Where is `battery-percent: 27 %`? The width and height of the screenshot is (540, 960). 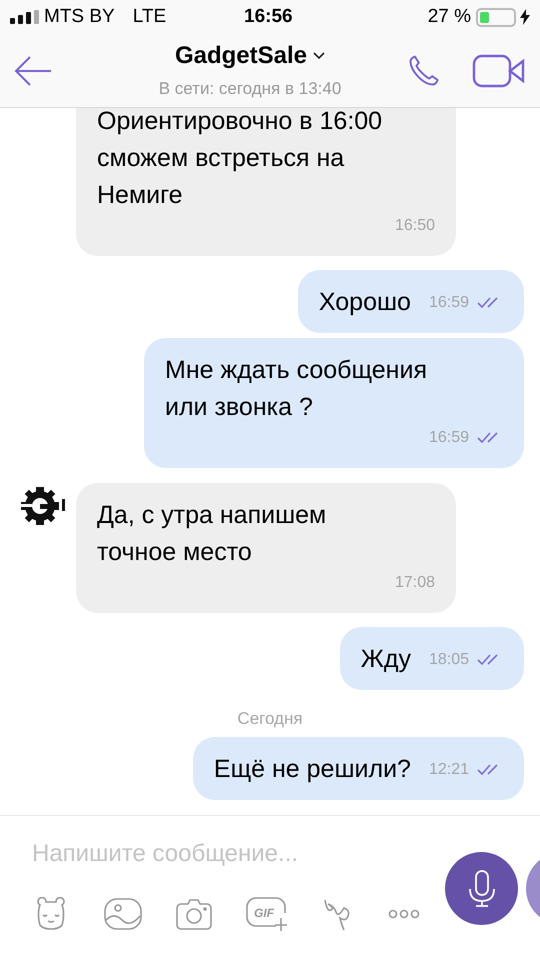 battery-percent: 27 % is located at coordinates (449, 16).